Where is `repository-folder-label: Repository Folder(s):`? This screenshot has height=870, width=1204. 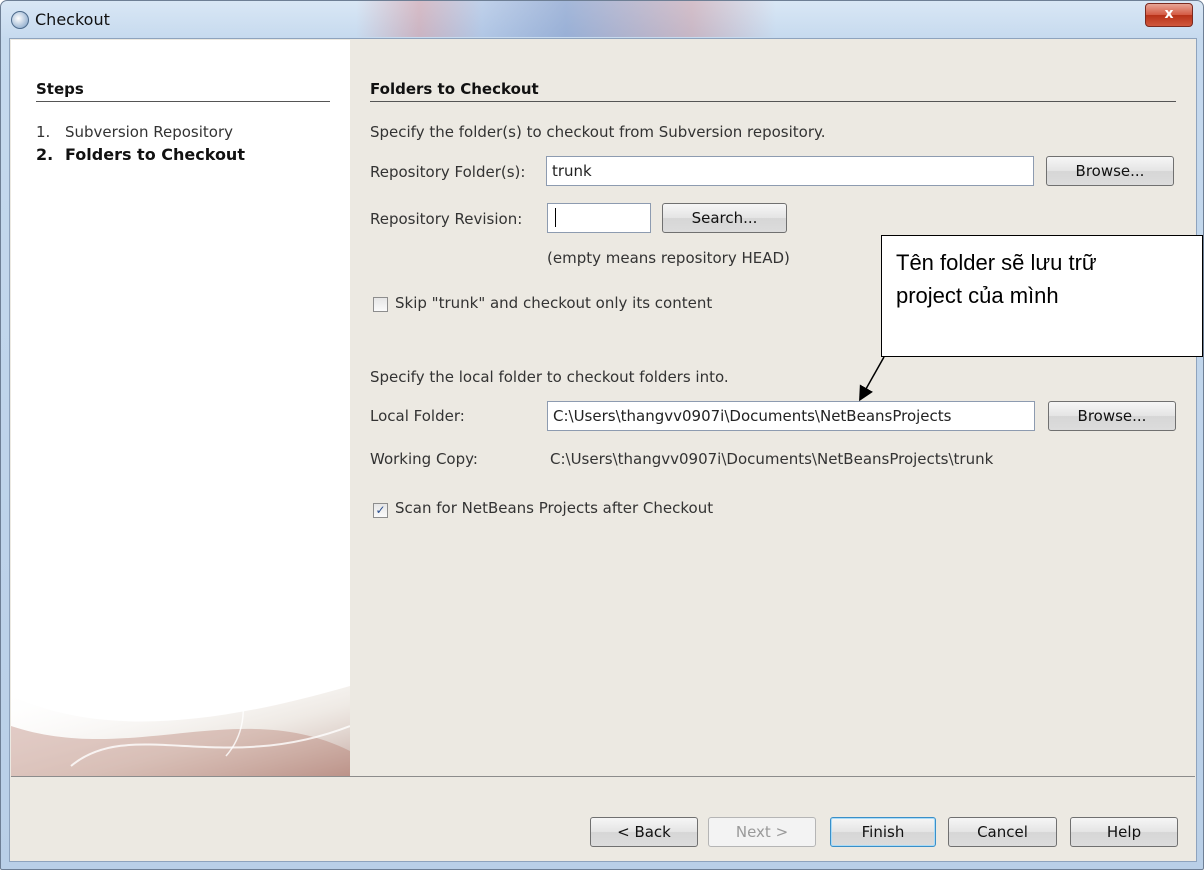
repository-folder-label: Repository Folder(s): is located at coordinates (448, 172).